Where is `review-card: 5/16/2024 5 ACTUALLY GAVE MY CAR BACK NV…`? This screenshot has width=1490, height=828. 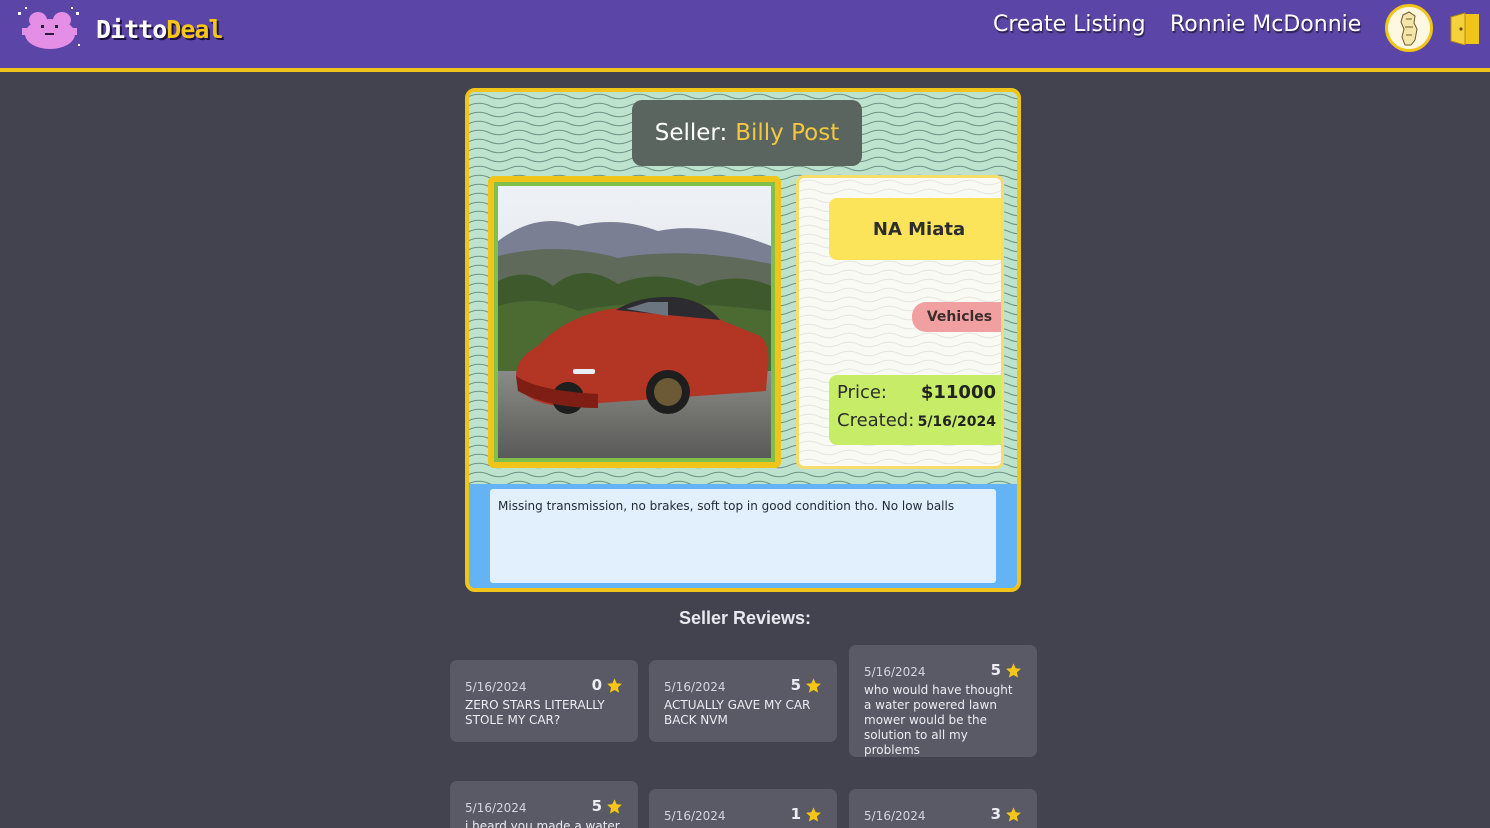 review-card: 5/16/2024 5 ACTUALLY GAVE MY CAR BACK NV… is located at coordinates (743, 701).